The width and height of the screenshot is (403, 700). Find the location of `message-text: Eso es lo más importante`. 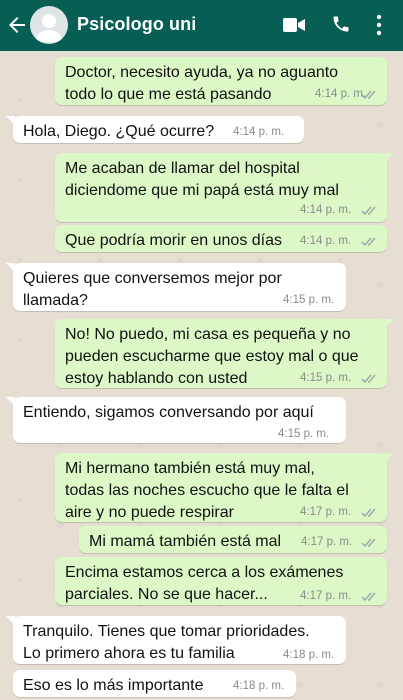

message-text: Eso es lo más importante is located at coordinates (113, 685).